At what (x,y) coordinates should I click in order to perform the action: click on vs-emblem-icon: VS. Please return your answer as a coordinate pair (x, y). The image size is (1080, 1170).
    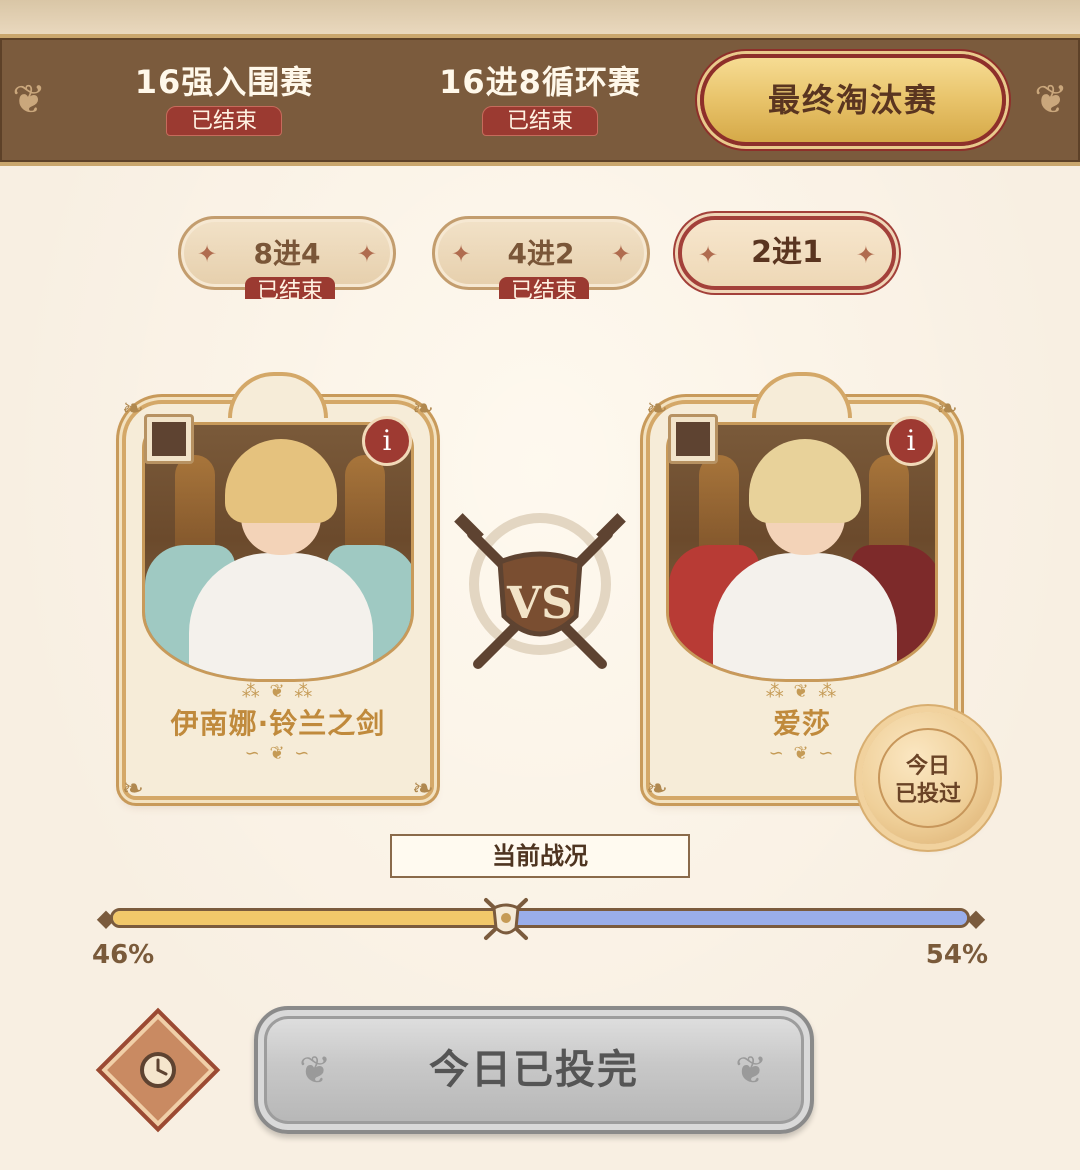
    Looking at the image, I should click on (540, 591).